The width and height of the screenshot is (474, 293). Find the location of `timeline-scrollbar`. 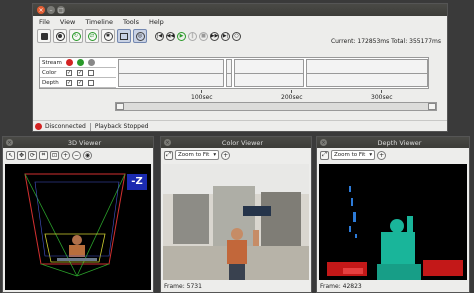

timeline-scrollbar is located at coordinates (276, 106).